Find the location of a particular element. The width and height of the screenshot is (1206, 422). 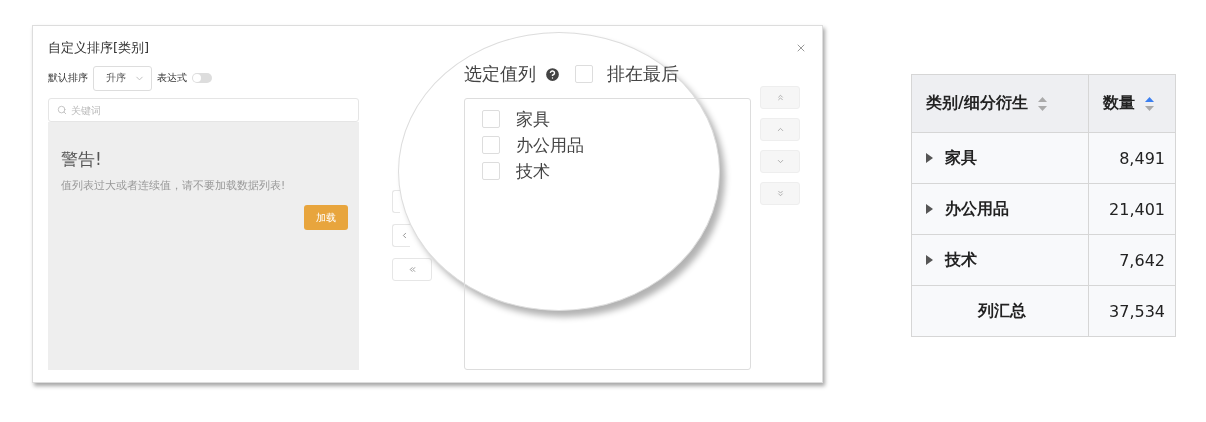

move-all-left-button is located at coordinates (412, 269).